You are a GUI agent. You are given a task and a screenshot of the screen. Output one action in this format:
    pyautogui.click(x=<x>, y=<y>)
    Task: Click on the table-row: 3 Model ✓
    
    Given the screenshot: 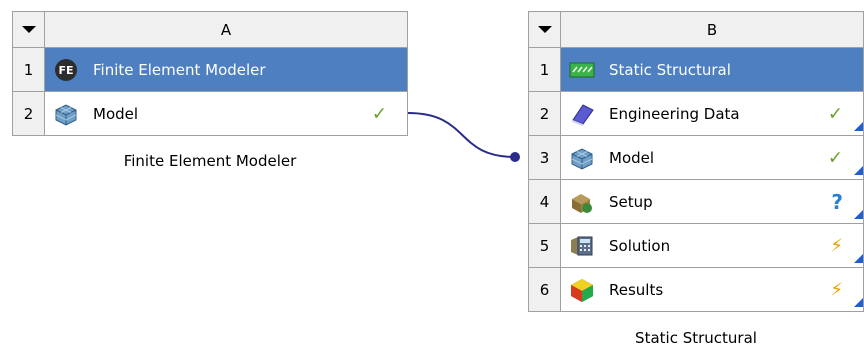 What is the action you would take?
    pyautogui.click(x=696, y=157)
    